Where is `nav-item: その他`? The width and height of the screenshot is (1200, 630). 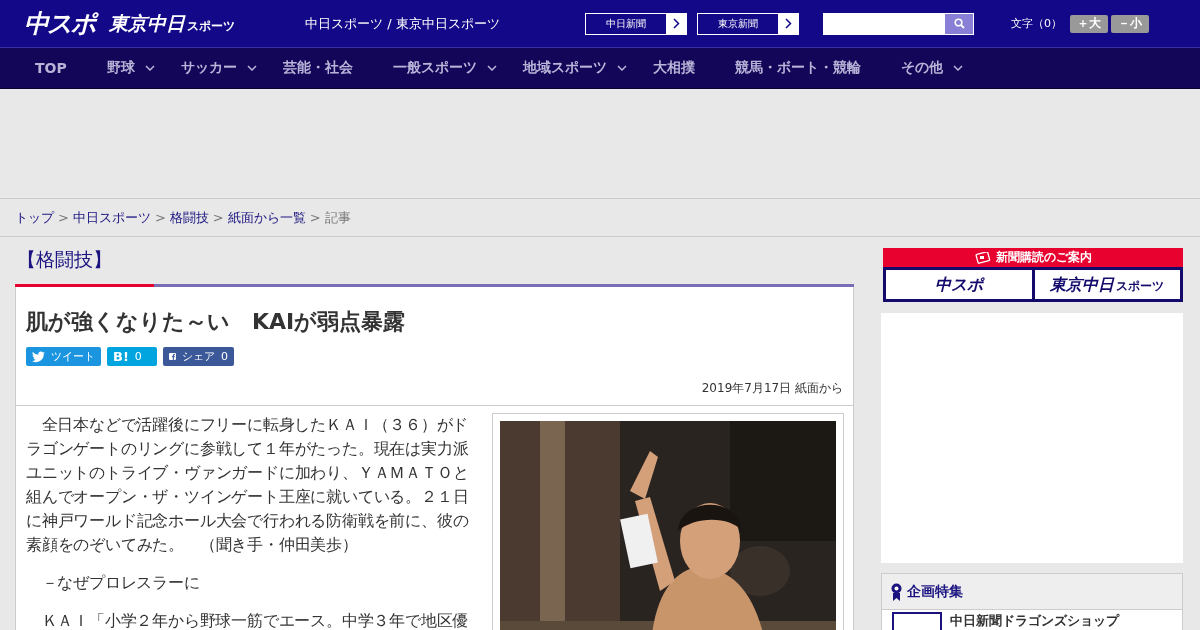 nav-item: その他 is located at coordinates (931, 68).